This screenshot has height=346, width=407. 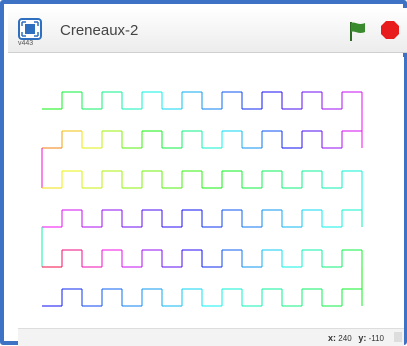 I want to click on title-bar: v443 Creneaux-2, so click(x=207, y=30).